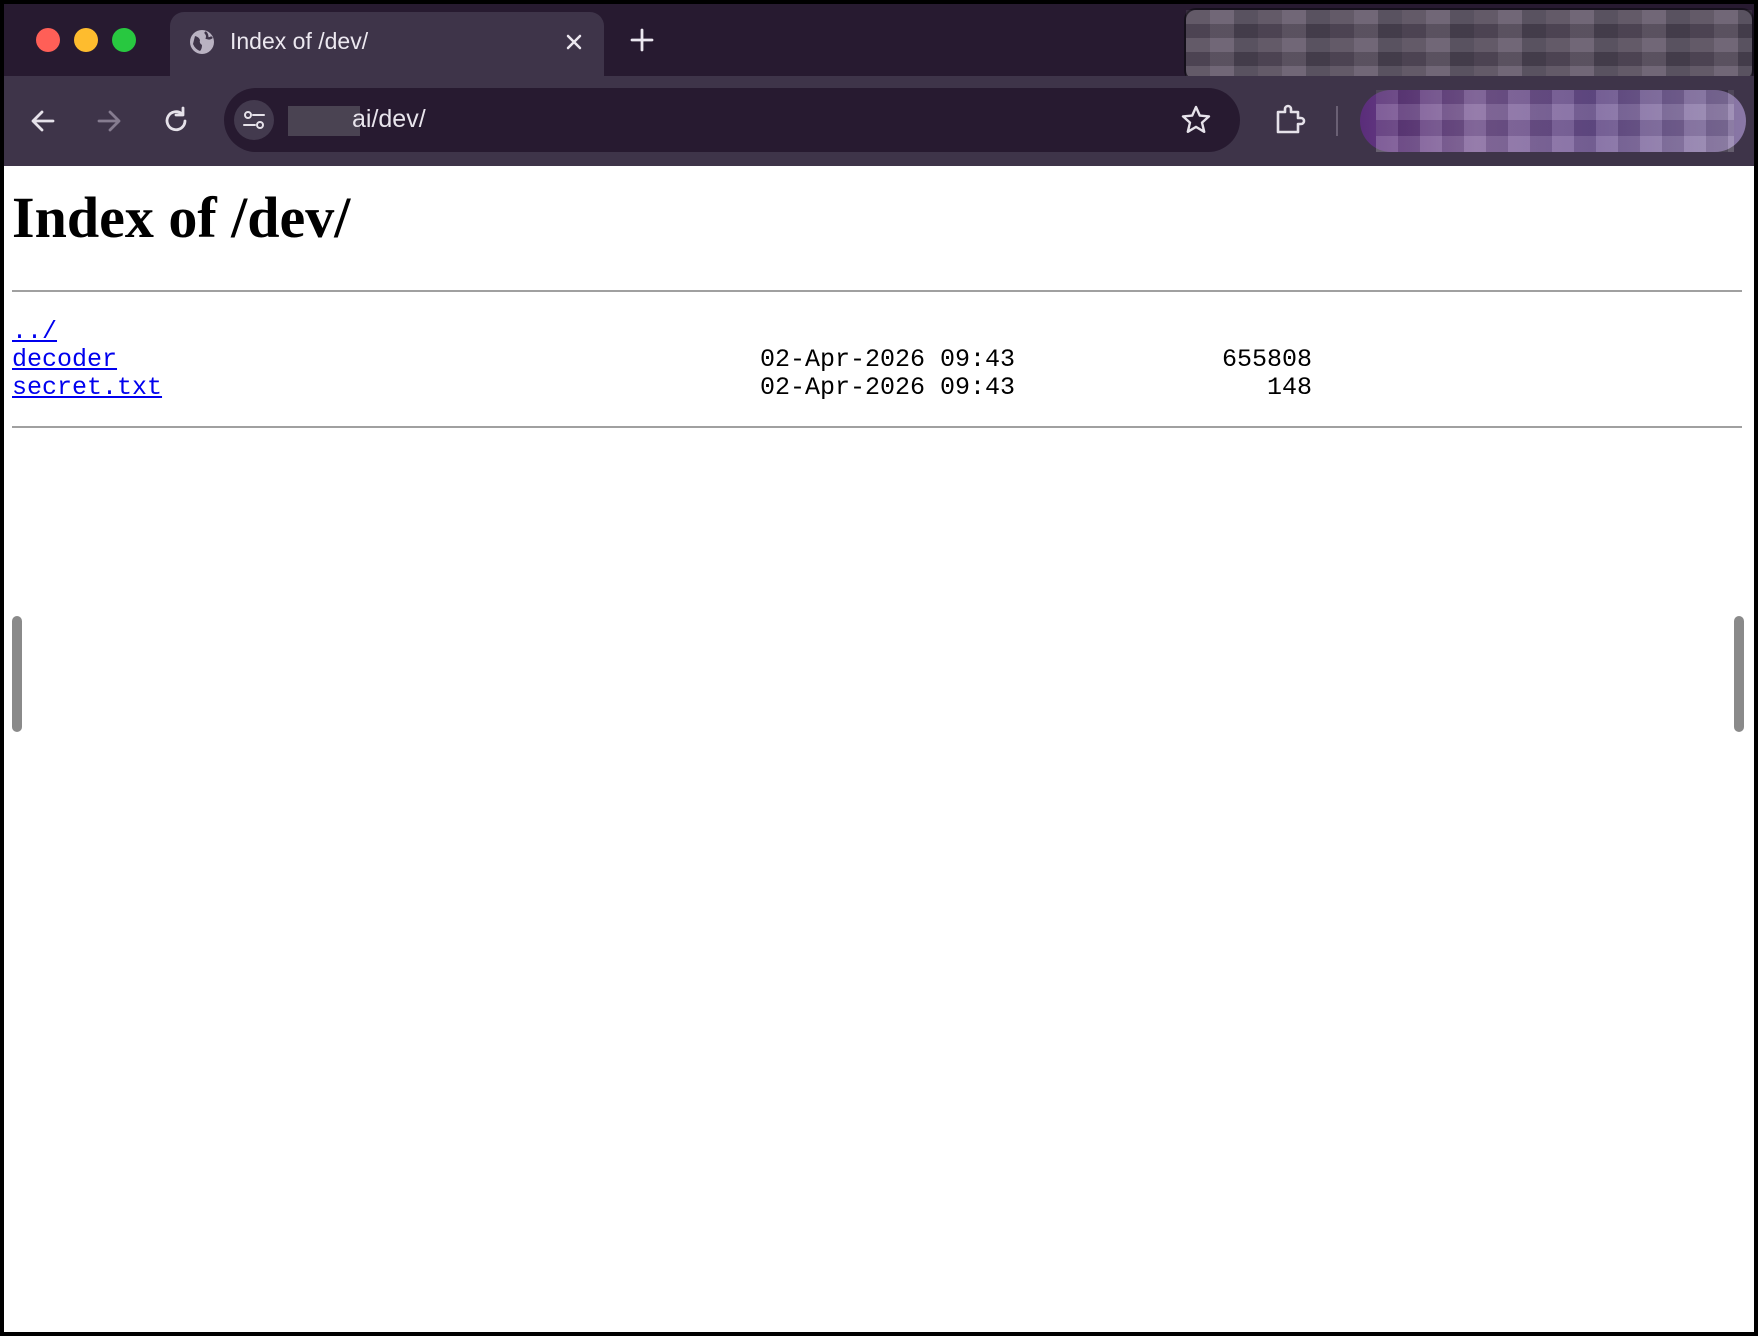  Describe the element at coordinates (124, 40) in the screenshot. I see `maximize-window-button` at that location.